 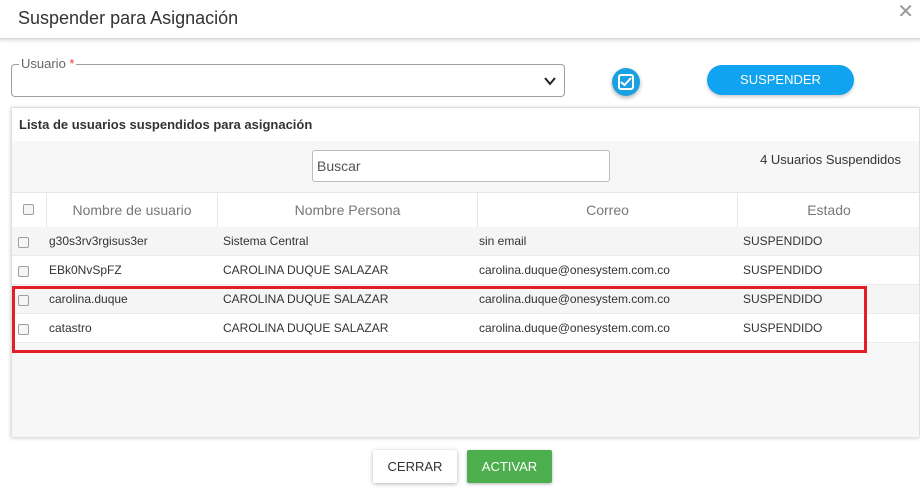 I want to click on usuario-label: Usuario *, so click(x=48, y=63).